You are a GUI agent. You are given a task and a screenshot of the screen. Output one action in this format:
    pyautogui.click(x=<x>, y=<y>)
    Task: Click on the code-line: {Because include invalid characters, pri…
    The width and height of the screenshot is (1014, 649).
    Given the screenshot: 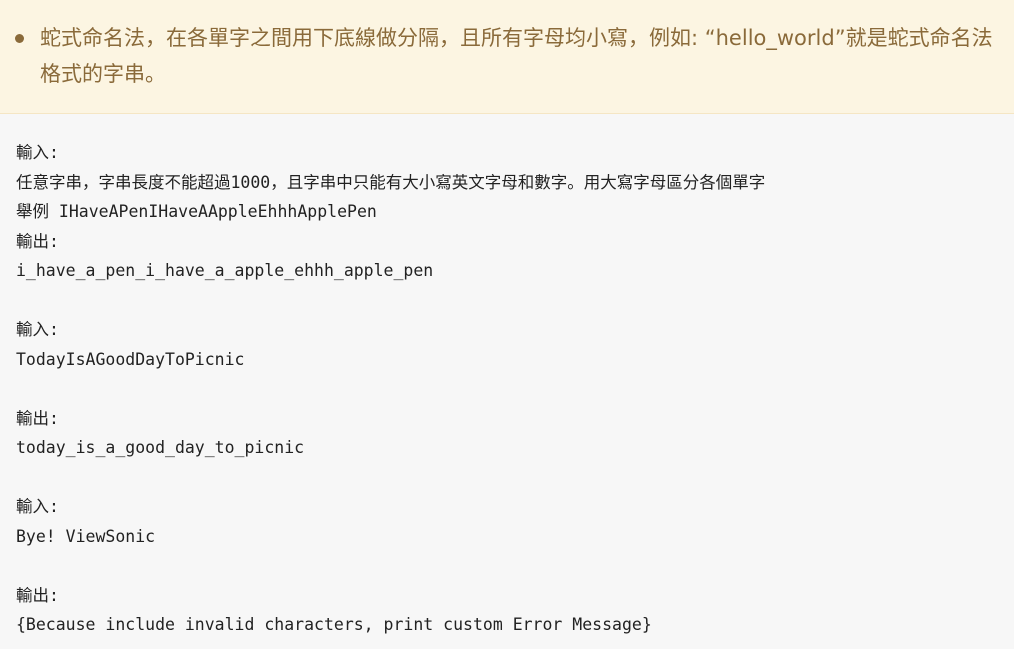 What is the action you would take?
    pyautogui.click(x=334, y=624)
    